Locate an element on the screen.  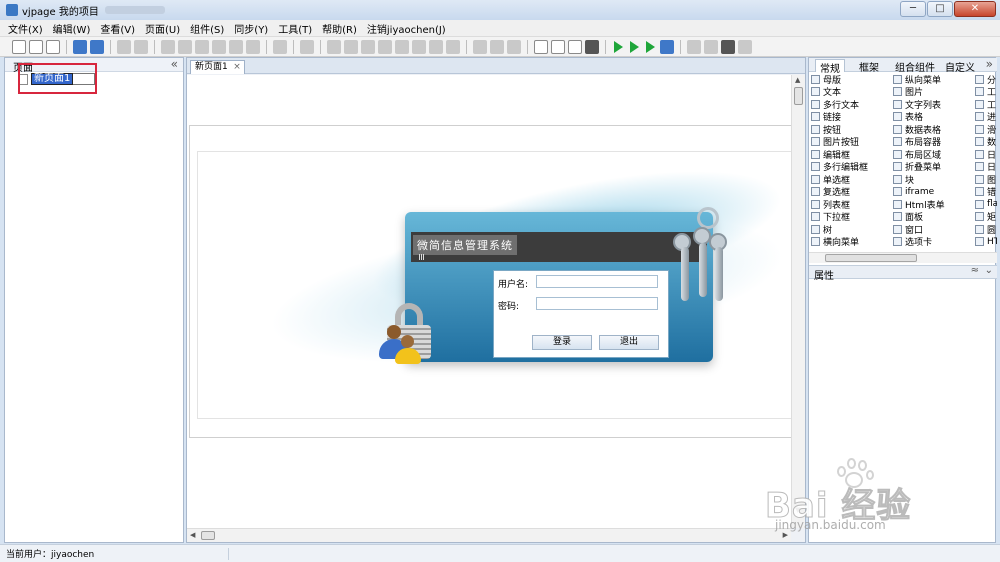
component-button: 按钮 is located at coordinates (839, 129).